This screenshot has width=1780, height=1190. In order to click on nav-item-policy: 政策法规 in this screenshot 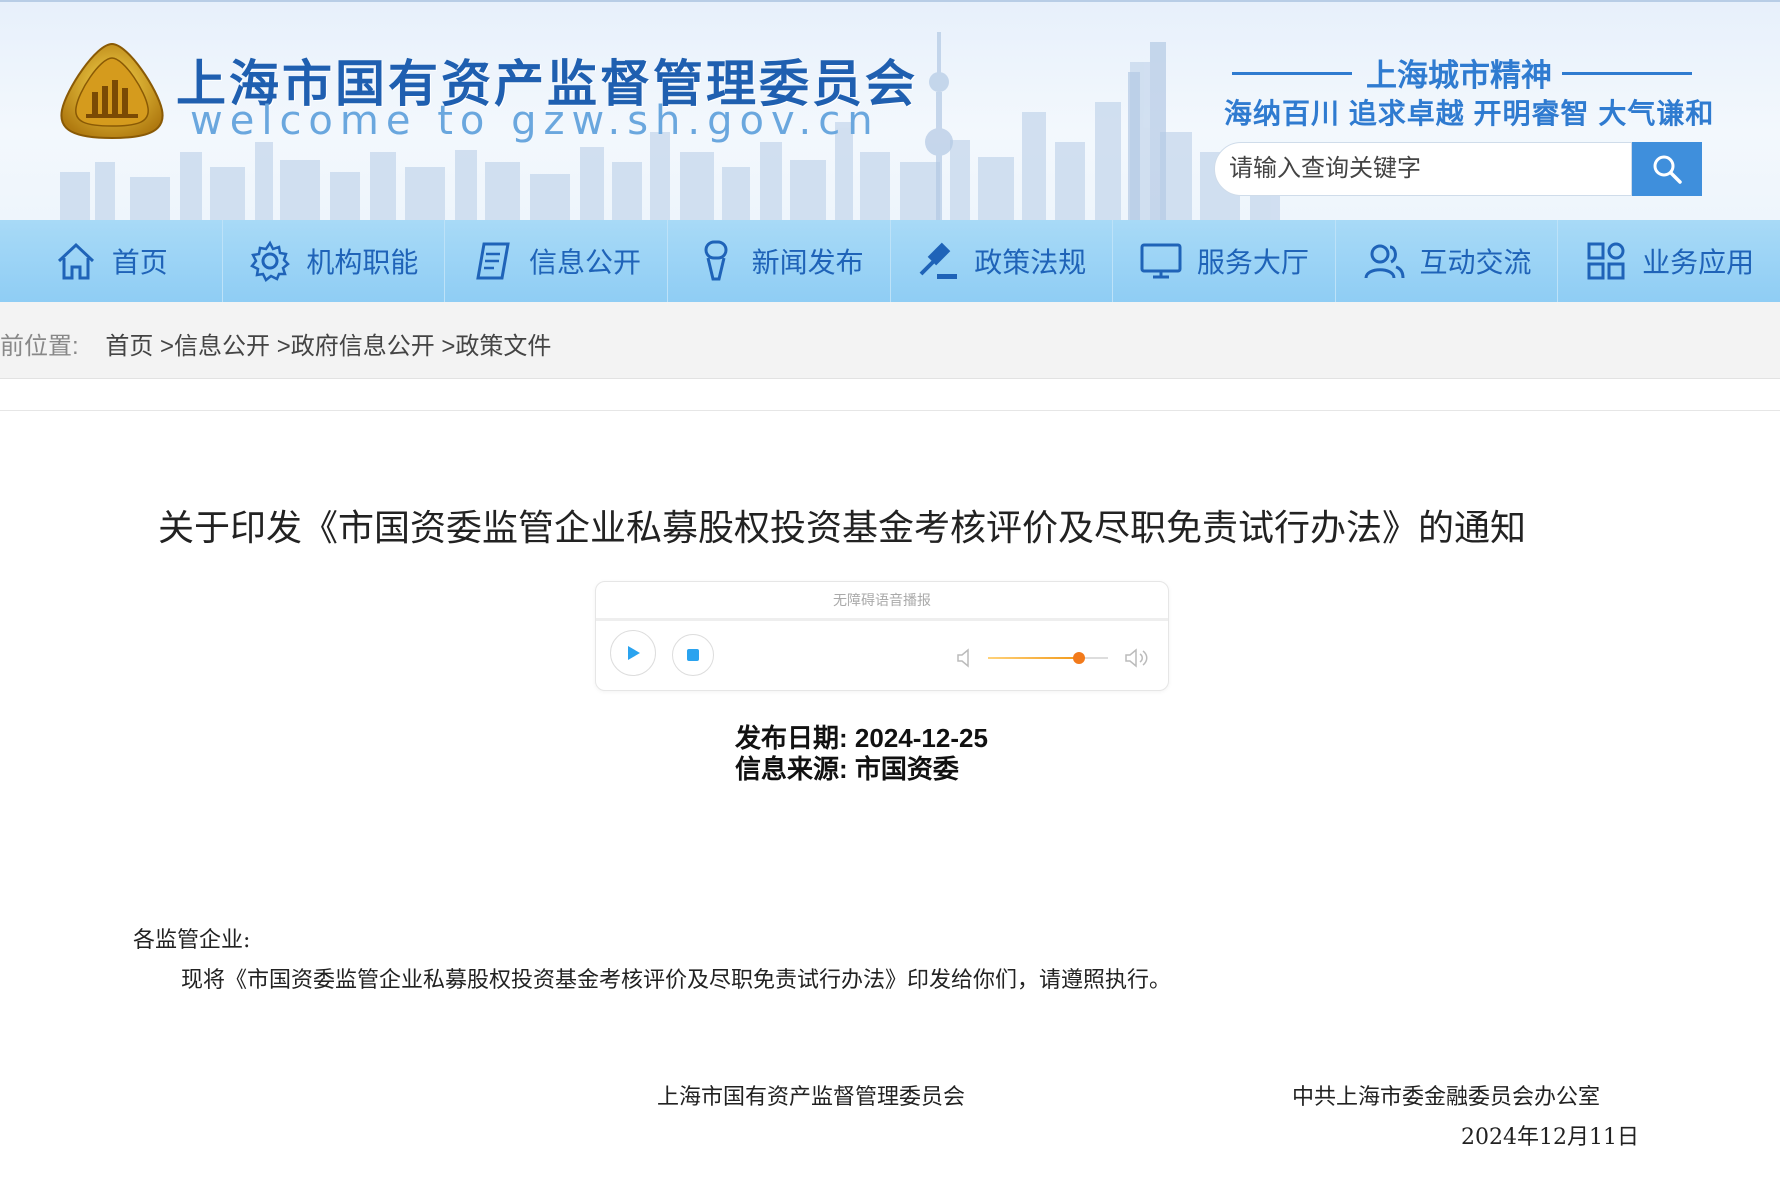, I will do `click(1002, 261)`.